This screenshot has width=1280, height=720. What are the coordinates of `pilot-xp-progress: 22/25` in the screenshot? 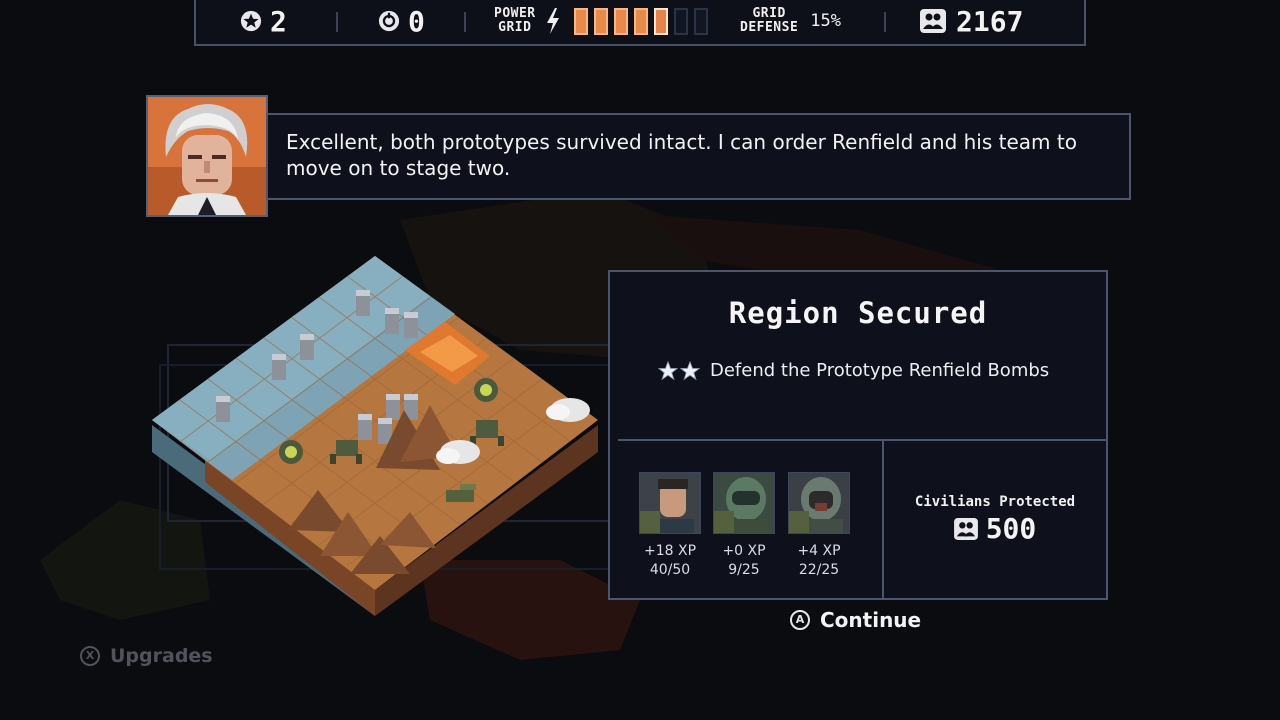 It's located at (819, 570).